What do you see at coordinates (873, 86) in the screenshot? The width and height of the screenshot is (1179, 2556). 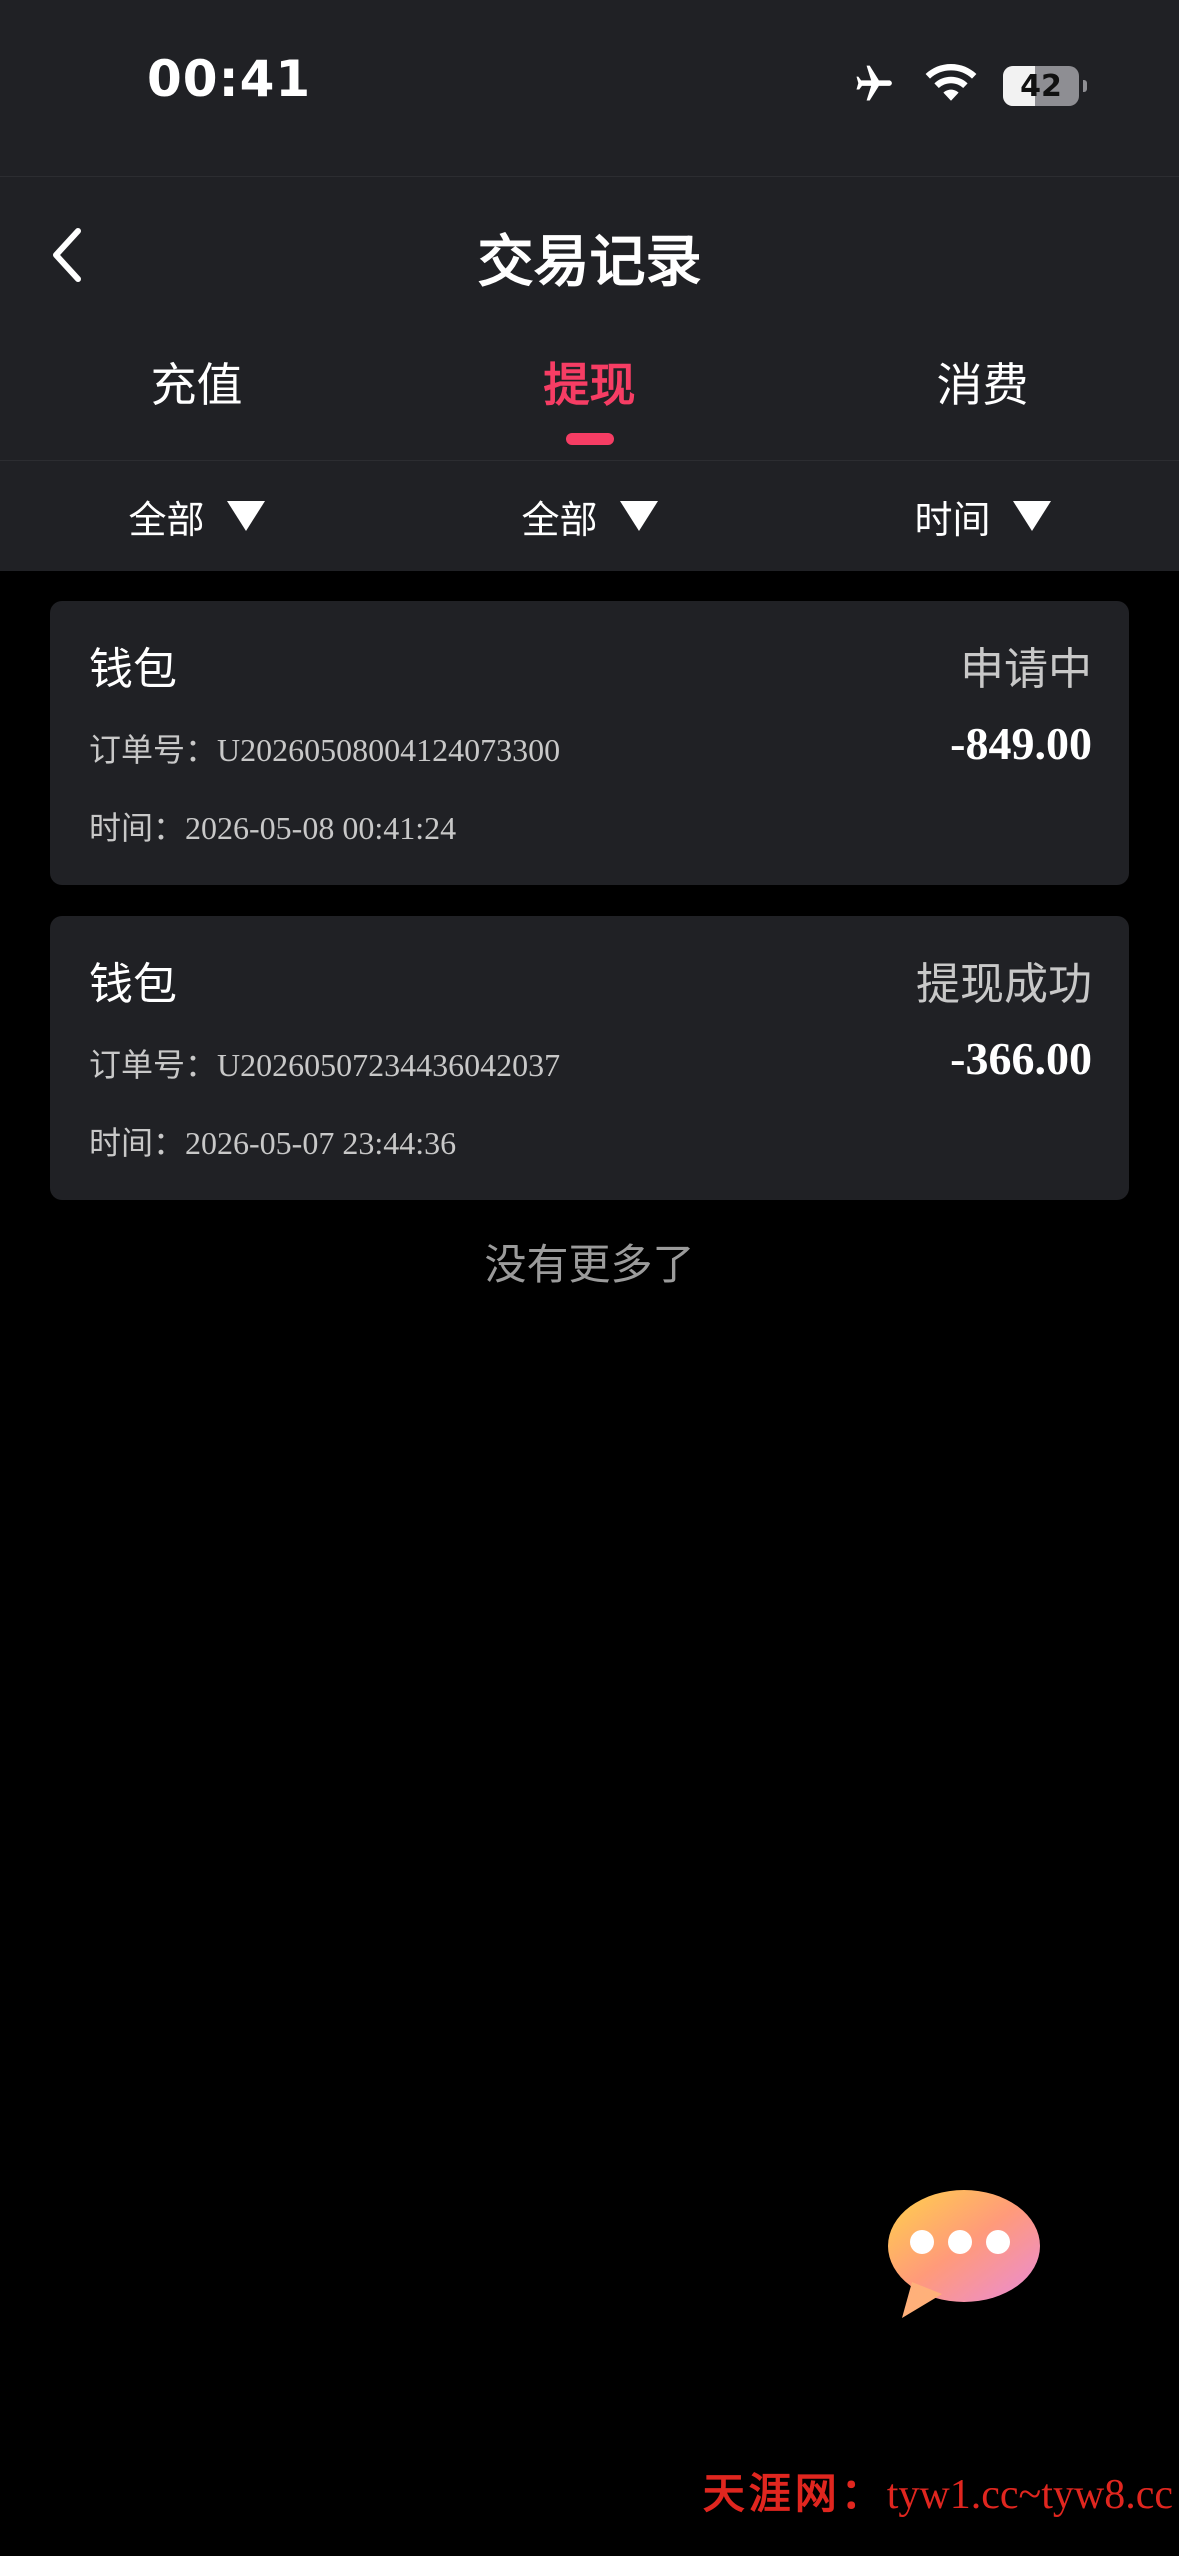 I see `airplane-icon` at bounding box center [873, 86].